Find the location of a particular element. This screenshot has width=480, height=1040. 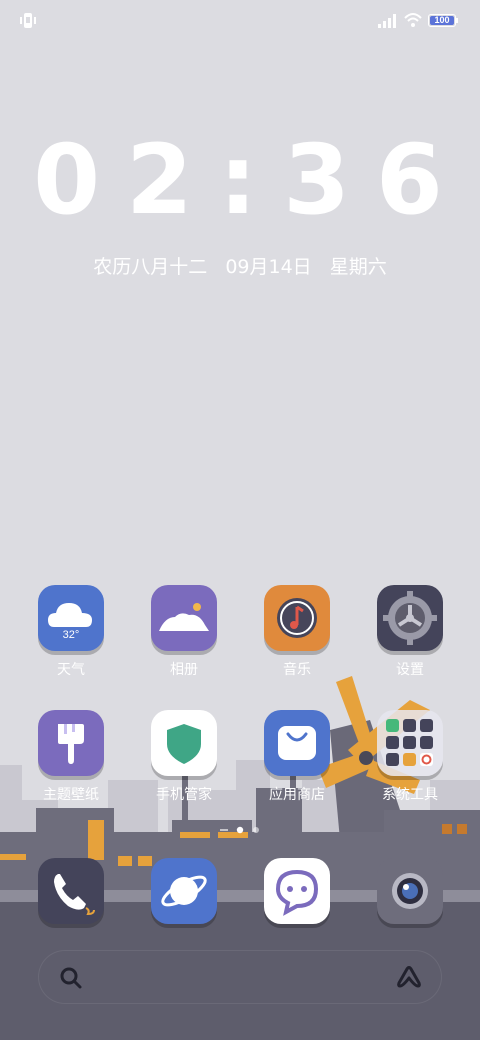

page-indicator is located at coordinates (240, 830).